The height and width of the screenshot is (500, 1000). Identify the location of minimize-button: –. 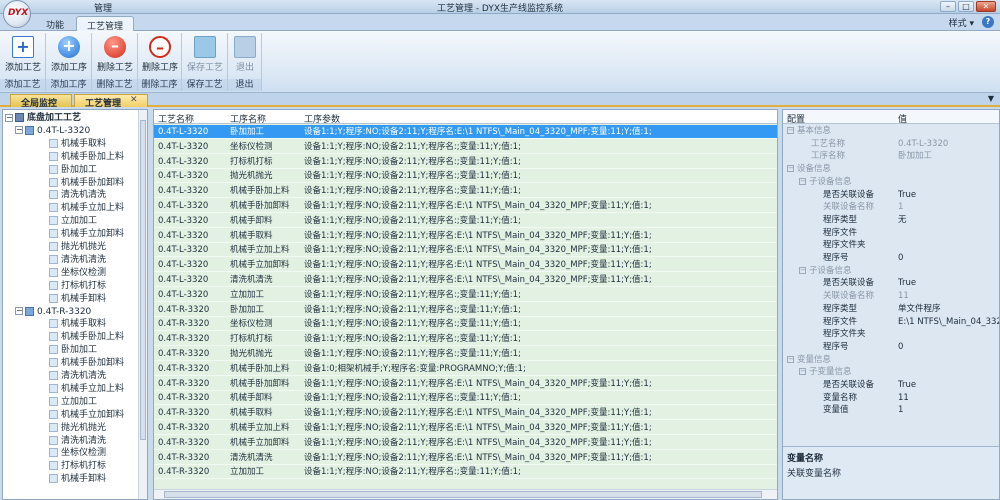
(948, 6).